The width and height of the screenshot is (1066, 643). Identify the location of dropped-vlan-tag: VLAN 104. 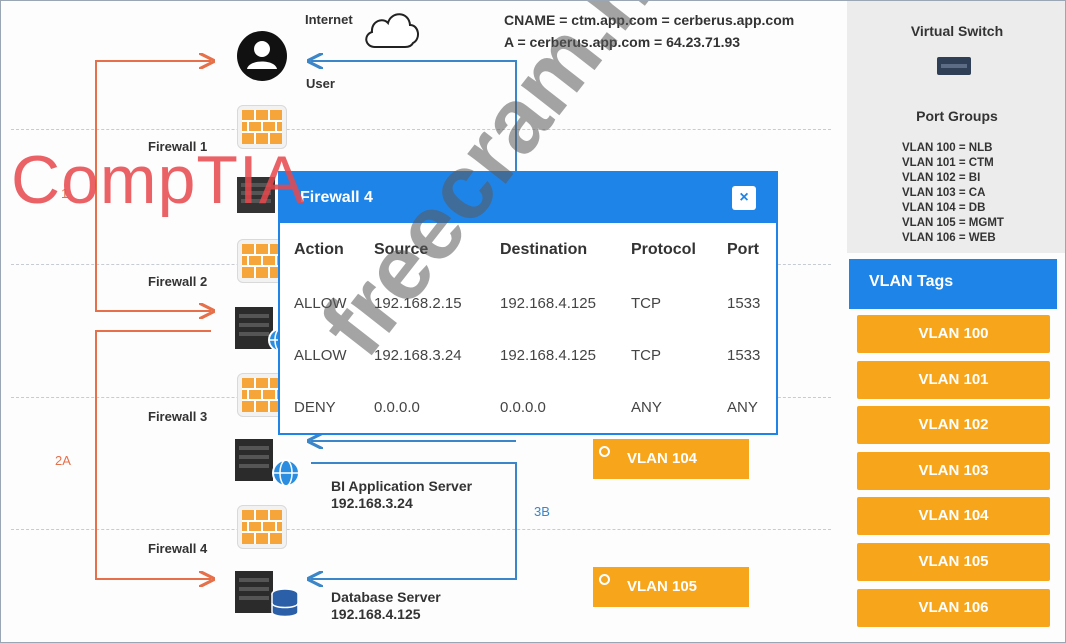
(671, 459).